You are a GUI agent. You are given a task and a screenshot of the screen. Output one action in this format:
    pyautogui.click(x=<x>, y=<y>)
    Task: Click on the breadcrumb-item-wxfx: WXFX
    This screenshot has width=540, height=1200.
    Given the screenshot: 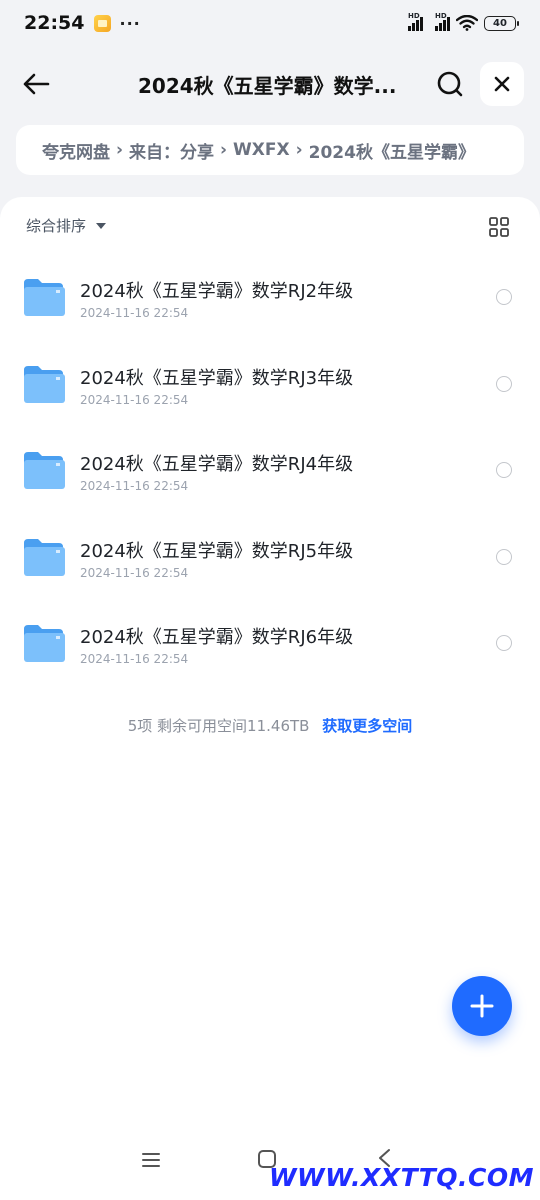 What is the action you would take?
    pyautogui.click(x=261, y=150)
    